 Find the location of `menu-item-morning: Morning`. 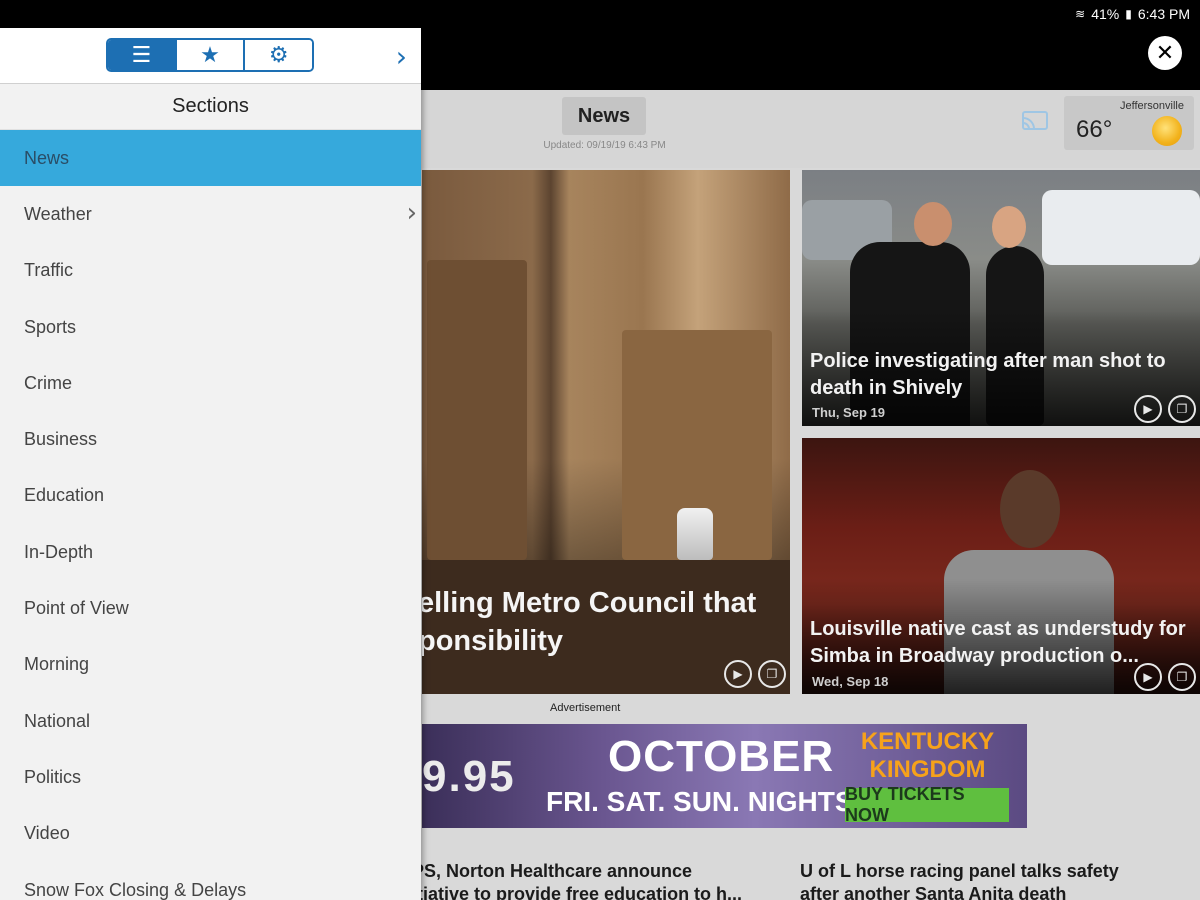

menu-item-morning: Morning is located at coordinates (210, 665).